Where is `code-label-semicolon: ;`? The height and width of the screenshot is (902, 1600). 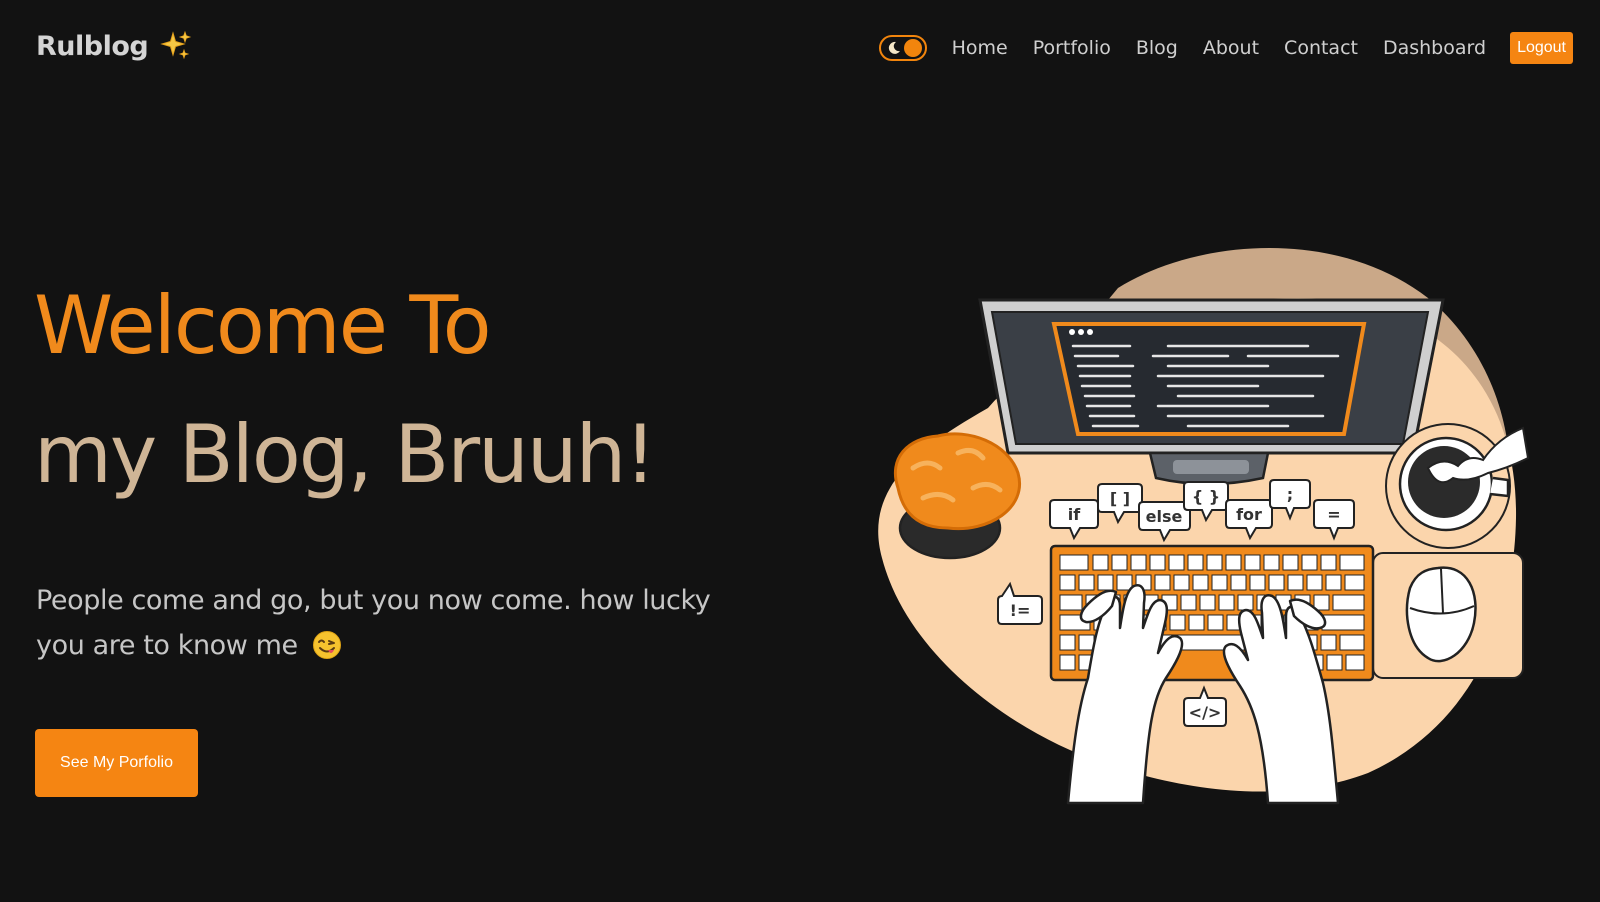
code-label-semicolon: ; is located at coordinates (1290, 494).